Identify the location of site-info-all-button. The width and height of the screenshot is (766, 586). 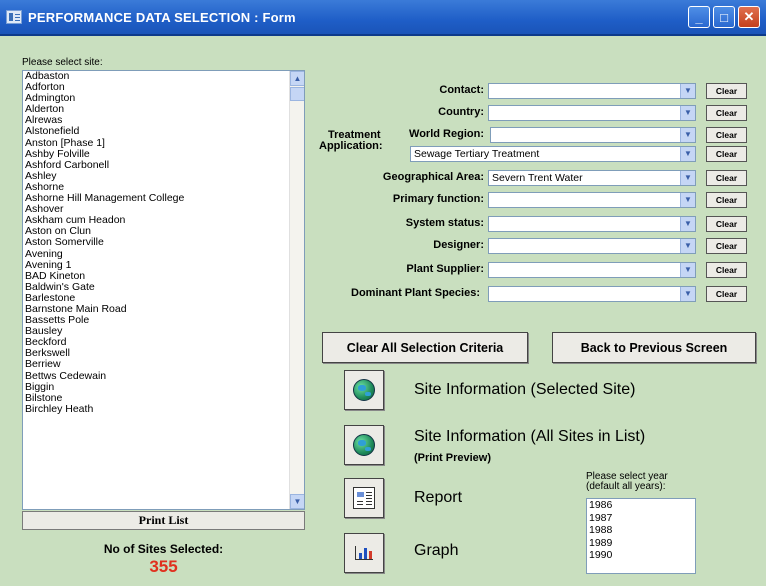
(364, 445).